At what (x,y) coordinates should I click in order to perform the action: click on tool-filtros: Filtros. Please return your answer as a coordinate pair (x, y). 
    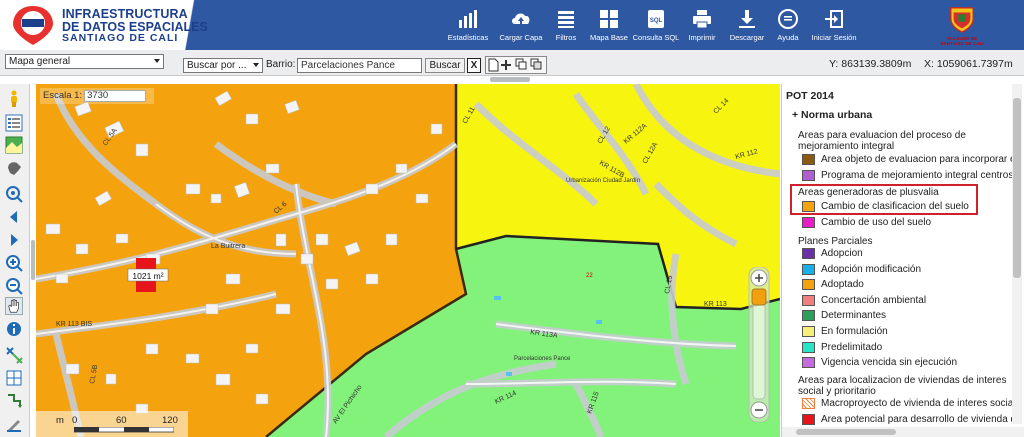
    Looking at the image, I should click on (566, 25).